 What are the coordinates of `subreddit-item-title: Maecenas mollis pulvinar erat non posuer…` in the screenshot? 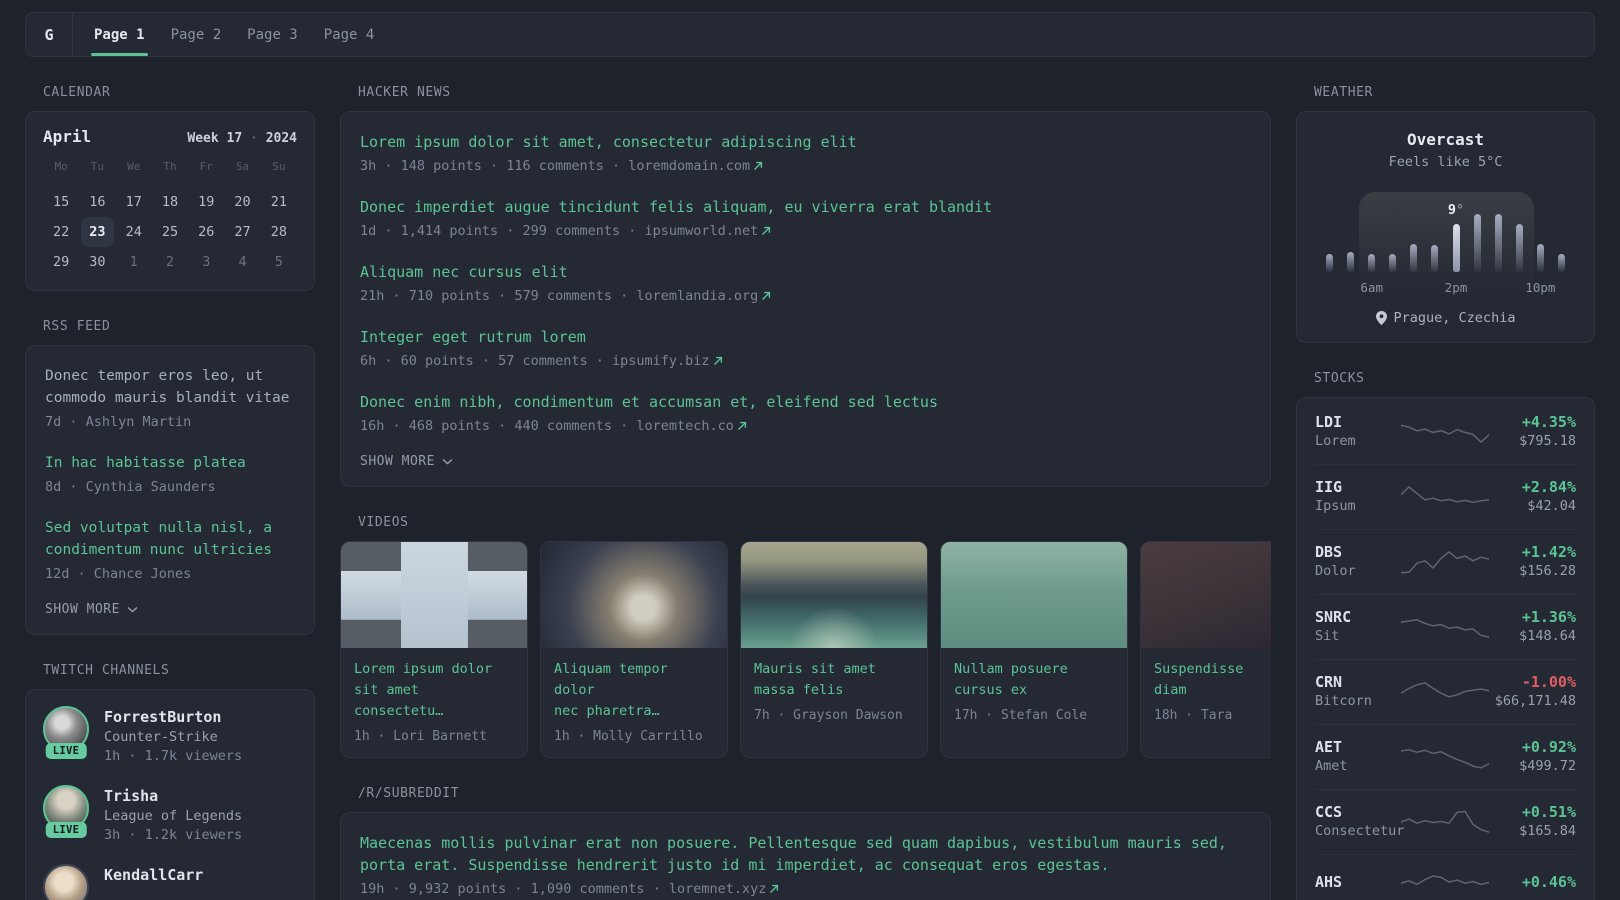 It's located at (805, 854).